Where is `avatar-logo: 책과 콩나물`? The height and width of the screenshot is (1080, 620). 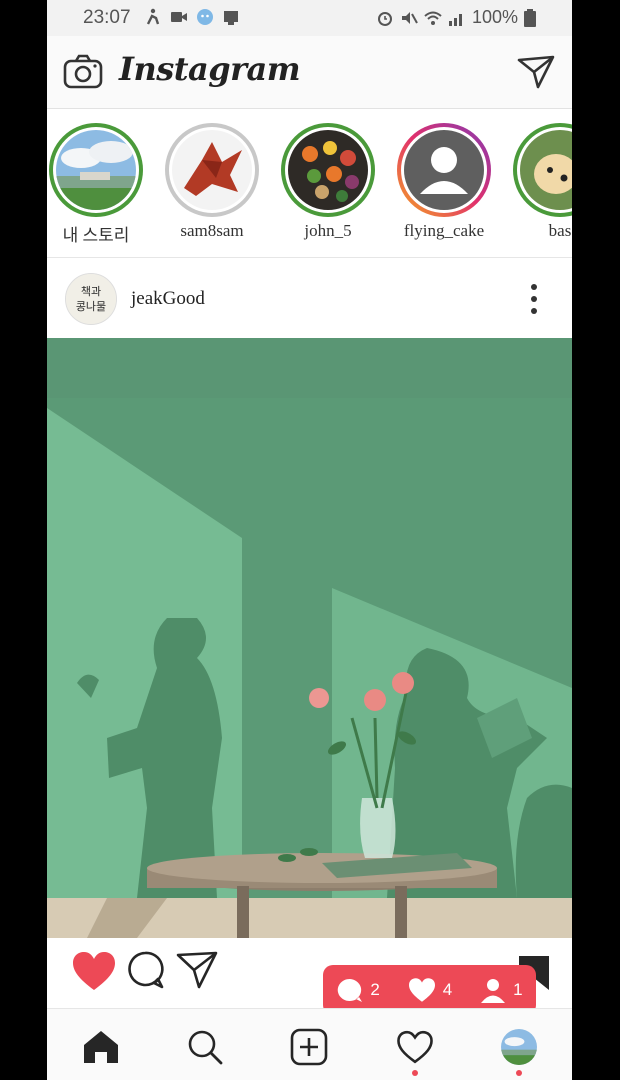
avatar-logo: 책과 콩나물 is located at coordinates (91, 299).